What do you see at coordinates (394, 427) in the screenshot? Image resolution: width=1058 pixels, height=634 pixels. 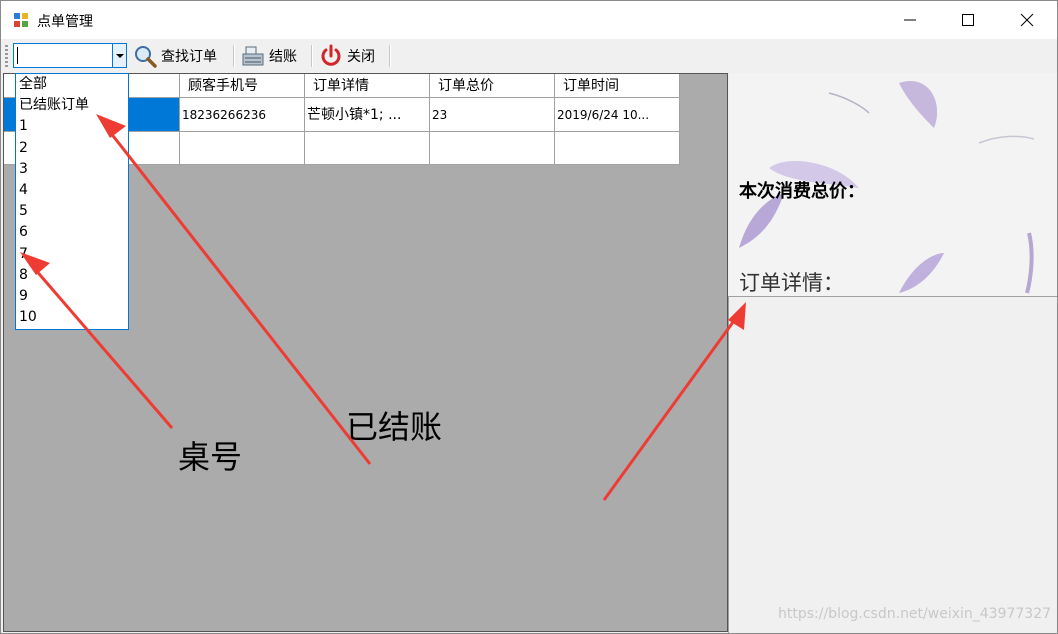 I see `annotation-checked-out: 已结账` at bounding box center [394, 427].